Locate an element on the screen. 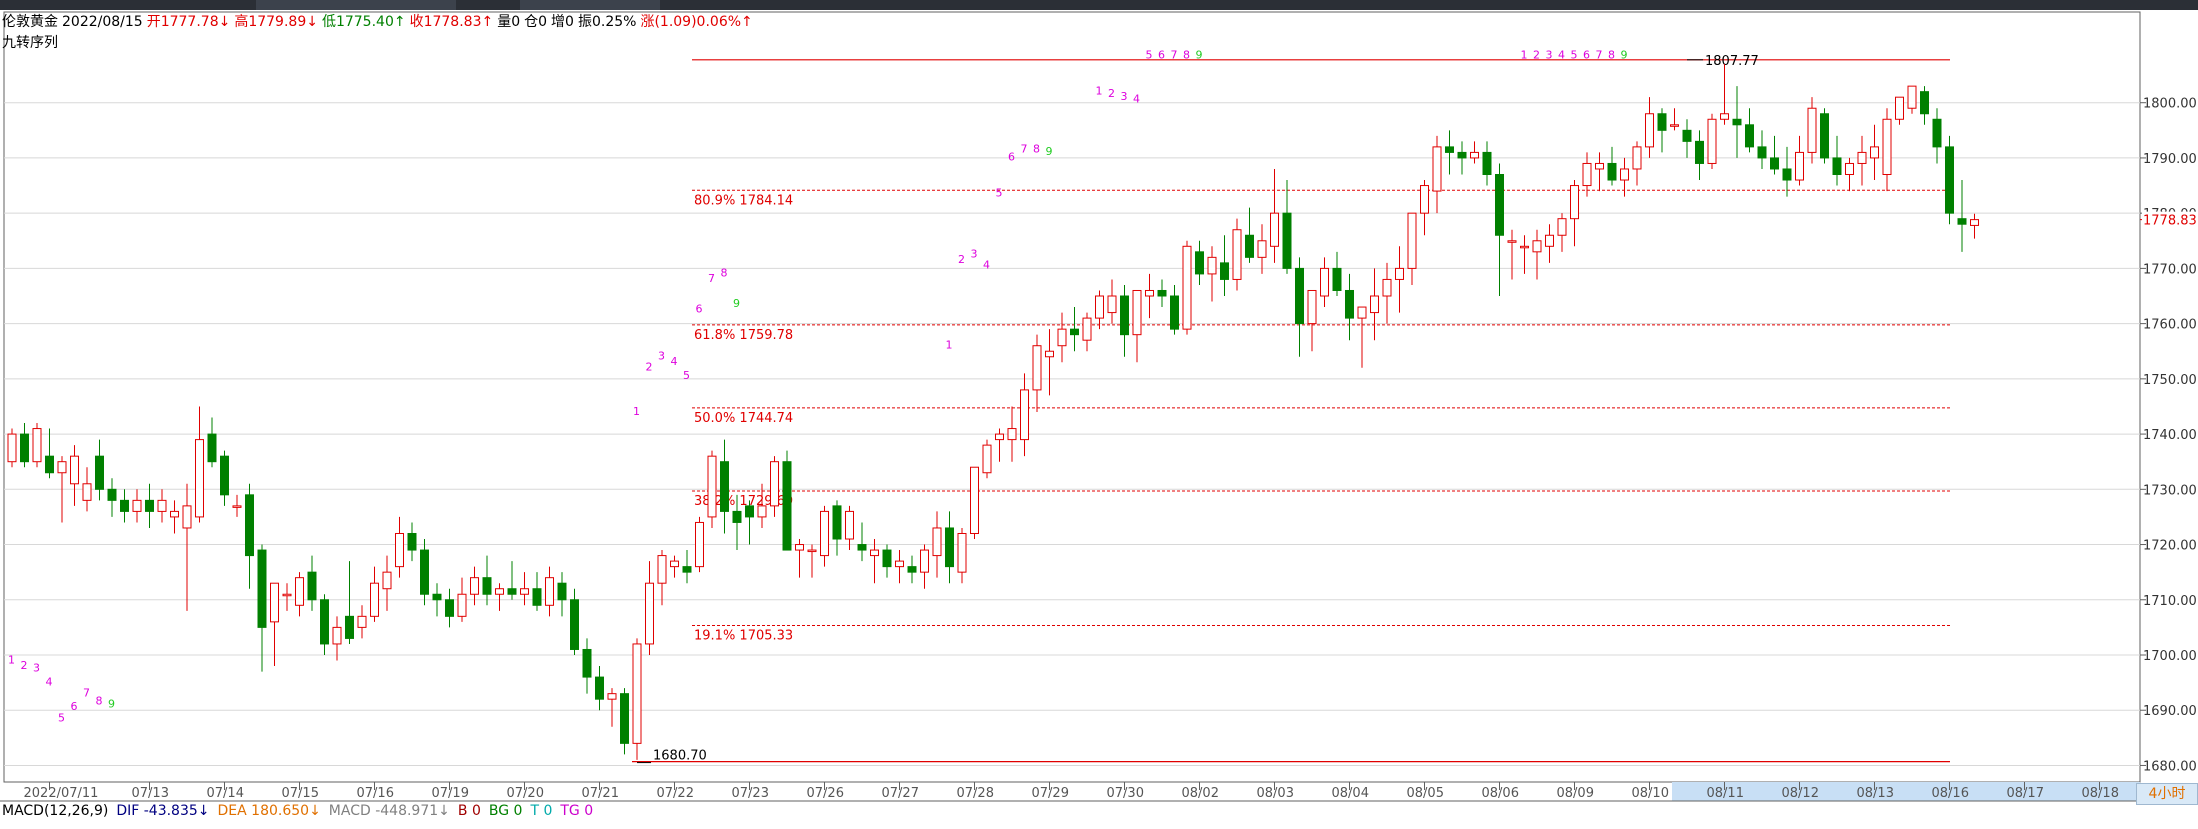  x-tick-label: 07/13 is located at coordinates (150, 793).